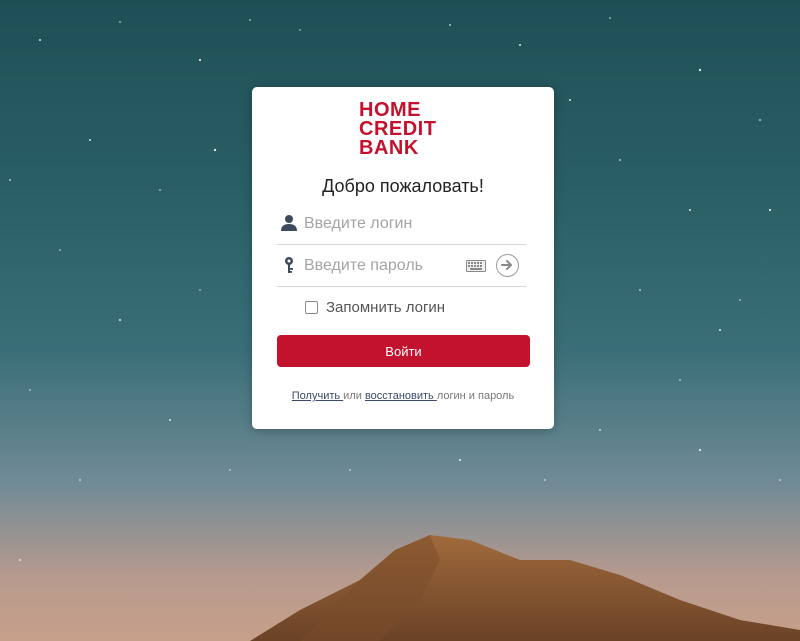  What do you see at coordinates (389, 148) in the screenshot?
I see `logo-line-3: BANK` at bounding box center [389, 148].